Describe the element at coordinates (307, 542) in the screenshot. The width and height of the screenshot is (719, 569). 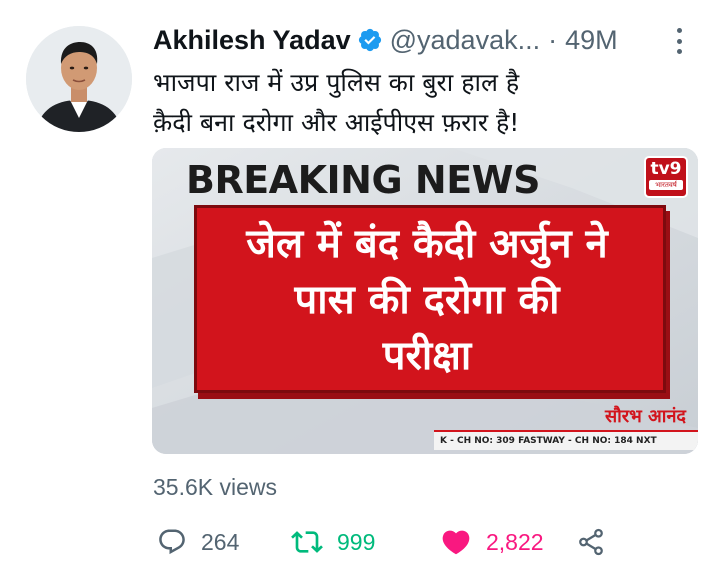
I see `retweet-icon` at that location.